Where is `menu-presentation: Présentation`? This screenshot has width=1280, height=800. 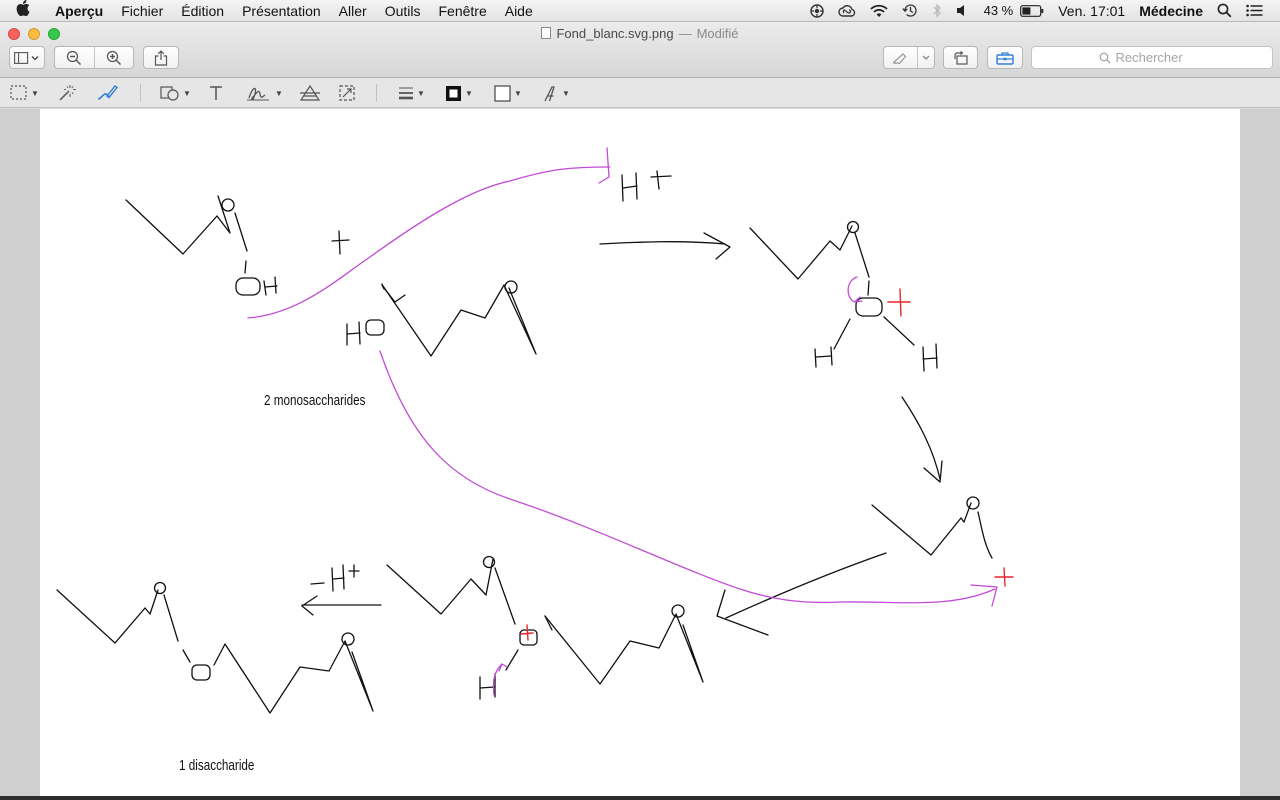
menu-presentation: Présentation is located at coordinates (281, 11).